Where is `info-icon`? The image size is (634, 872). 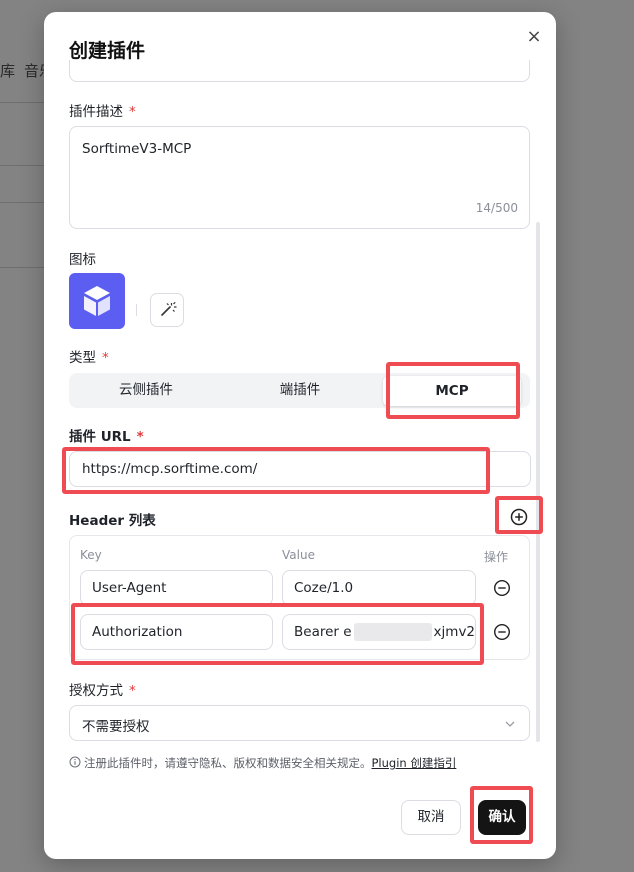
info-icon is located at coordinates (75, 762).